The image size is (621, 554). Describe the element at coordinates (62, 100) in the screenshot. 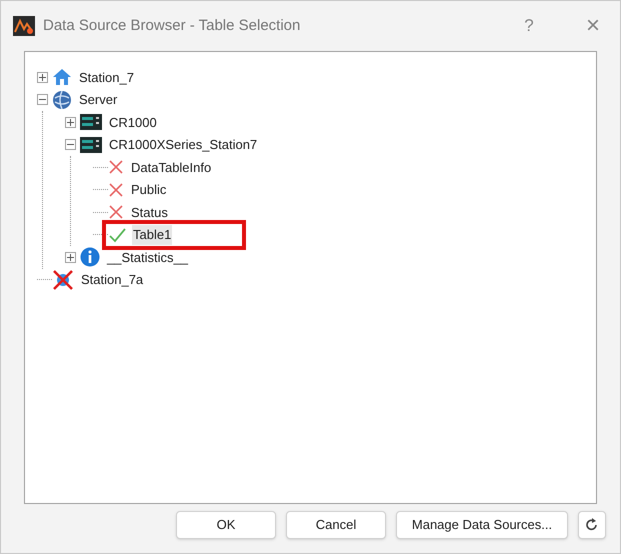

I see `globe-icon` at that location.